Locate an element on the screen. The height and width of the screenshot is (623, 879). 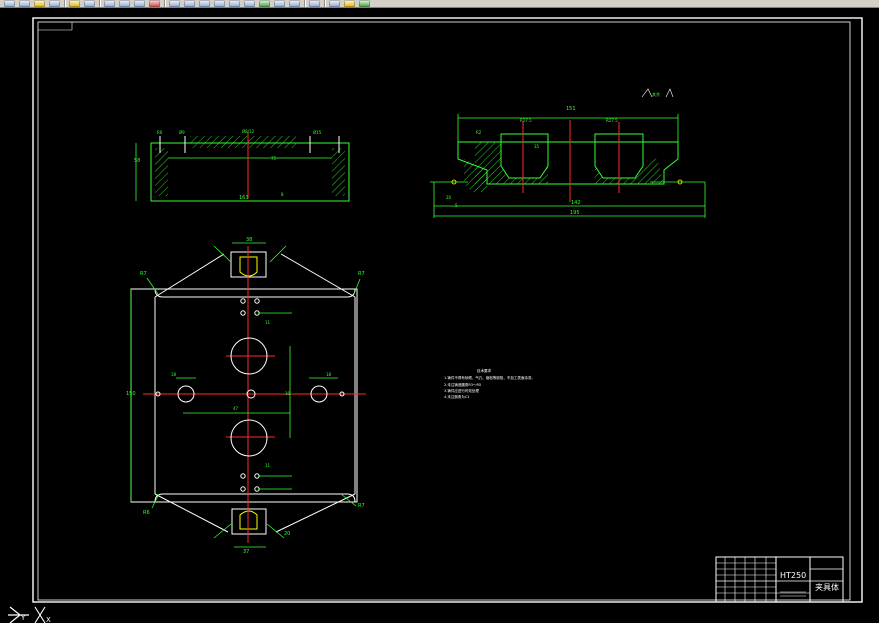
save-icon is located at coordinates (39, 3).